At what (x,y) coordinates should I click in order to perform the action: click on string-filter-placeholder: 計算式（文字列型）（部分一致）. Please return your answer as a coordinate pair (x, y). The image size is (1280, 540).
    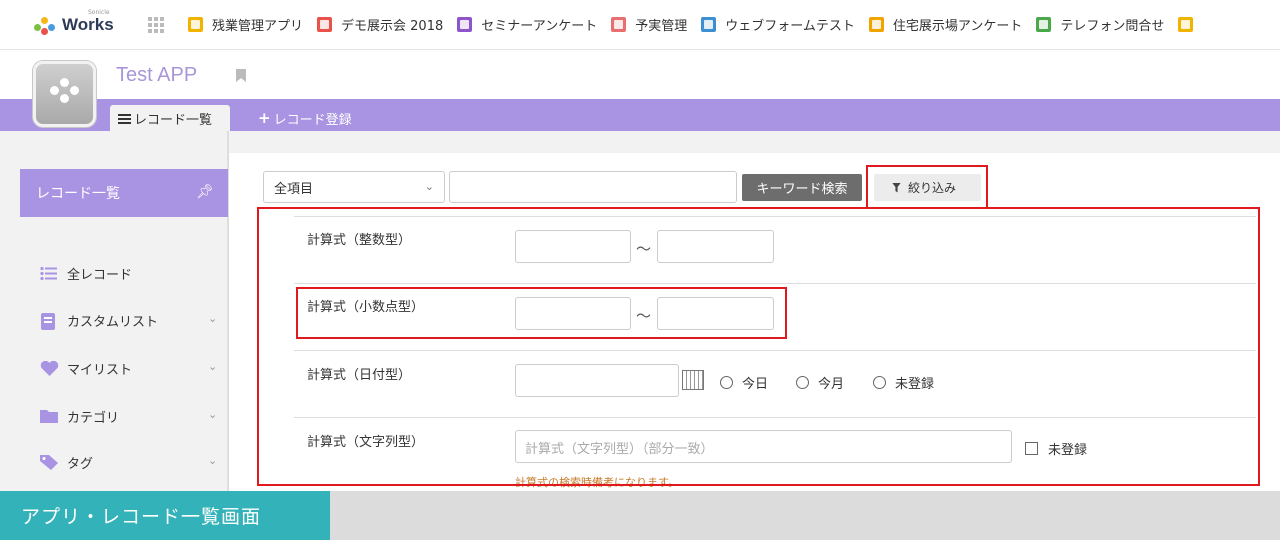
    Looking at the image, I should click on (619, 449).